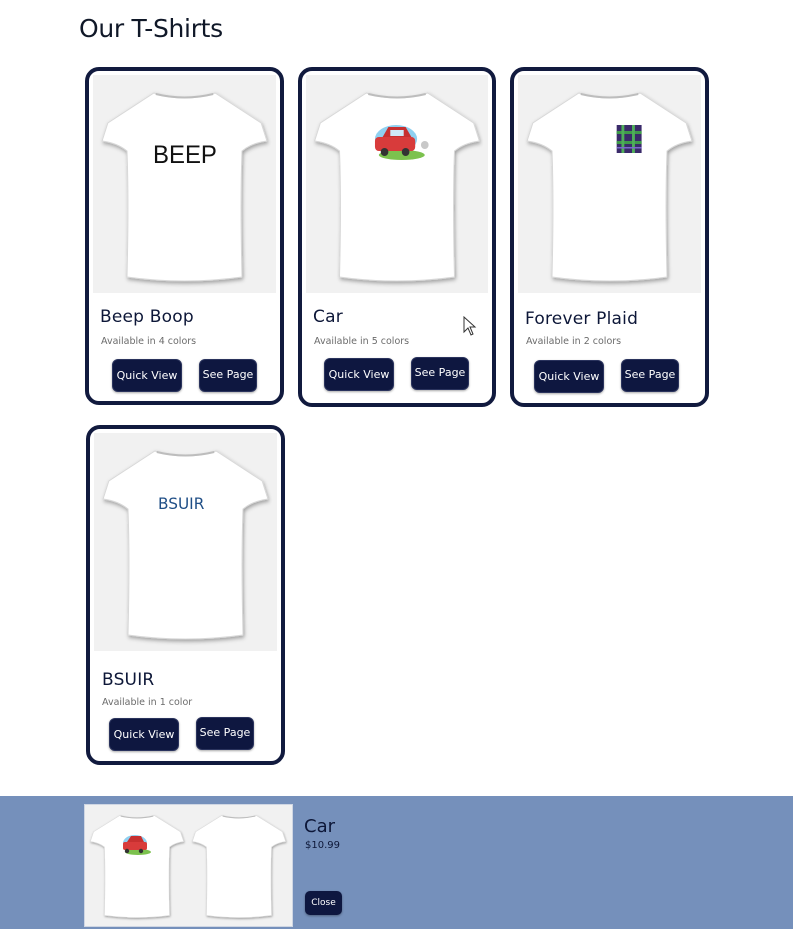 The image size is (793, 929). Describe the element at coordinates (181, 503) in the screenshot. I see `print-text: BSUIR` at that location.